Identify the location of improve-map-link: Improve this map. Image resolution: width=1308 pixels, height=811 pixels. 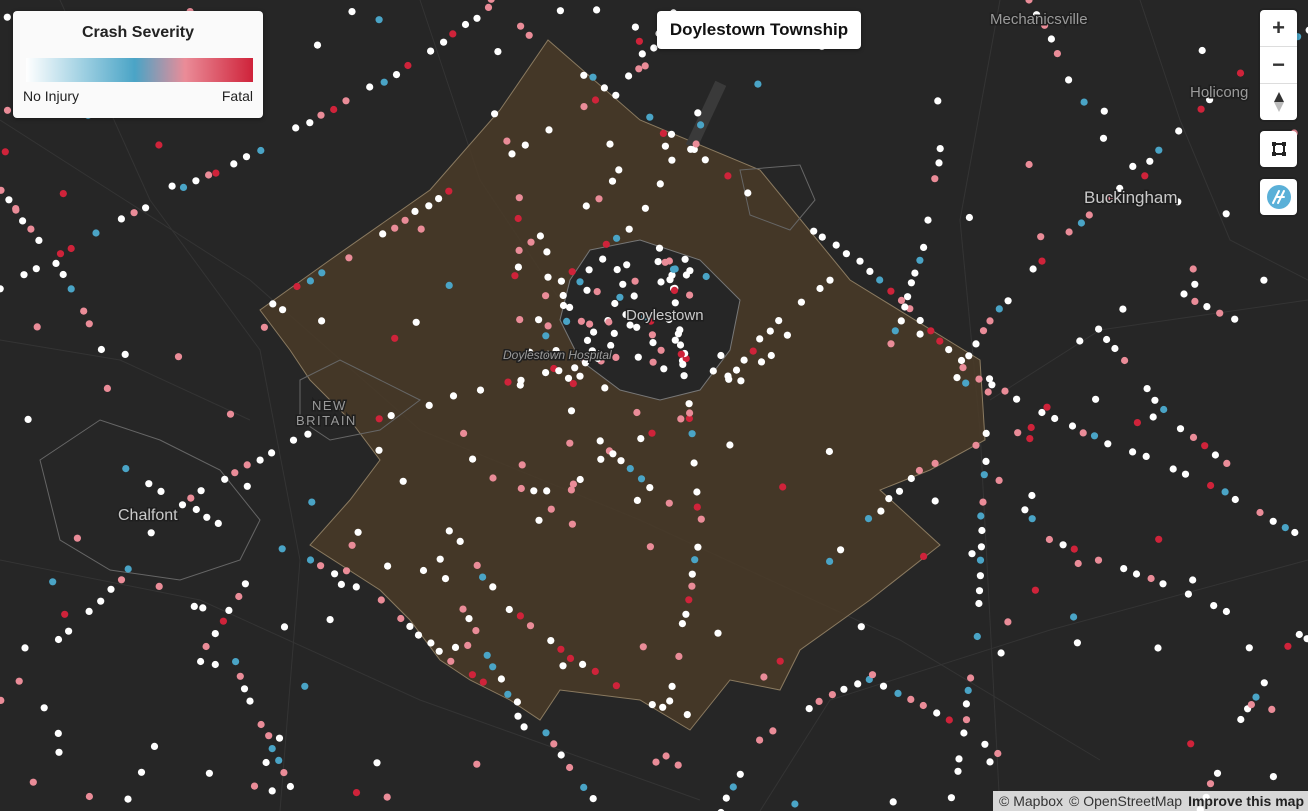
(1246, 801).